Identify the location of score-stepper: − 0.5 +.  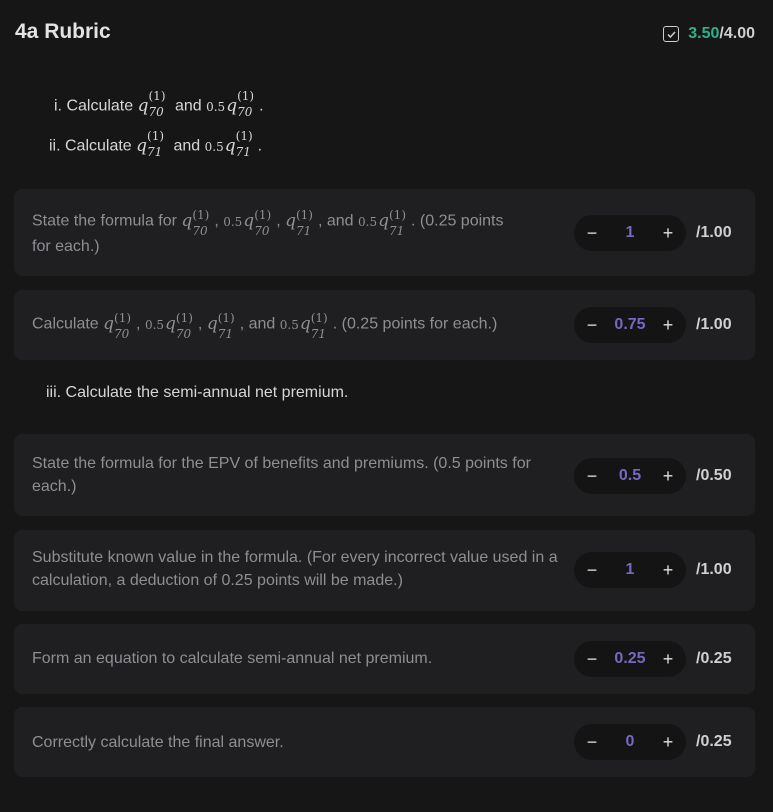
(630, 476).